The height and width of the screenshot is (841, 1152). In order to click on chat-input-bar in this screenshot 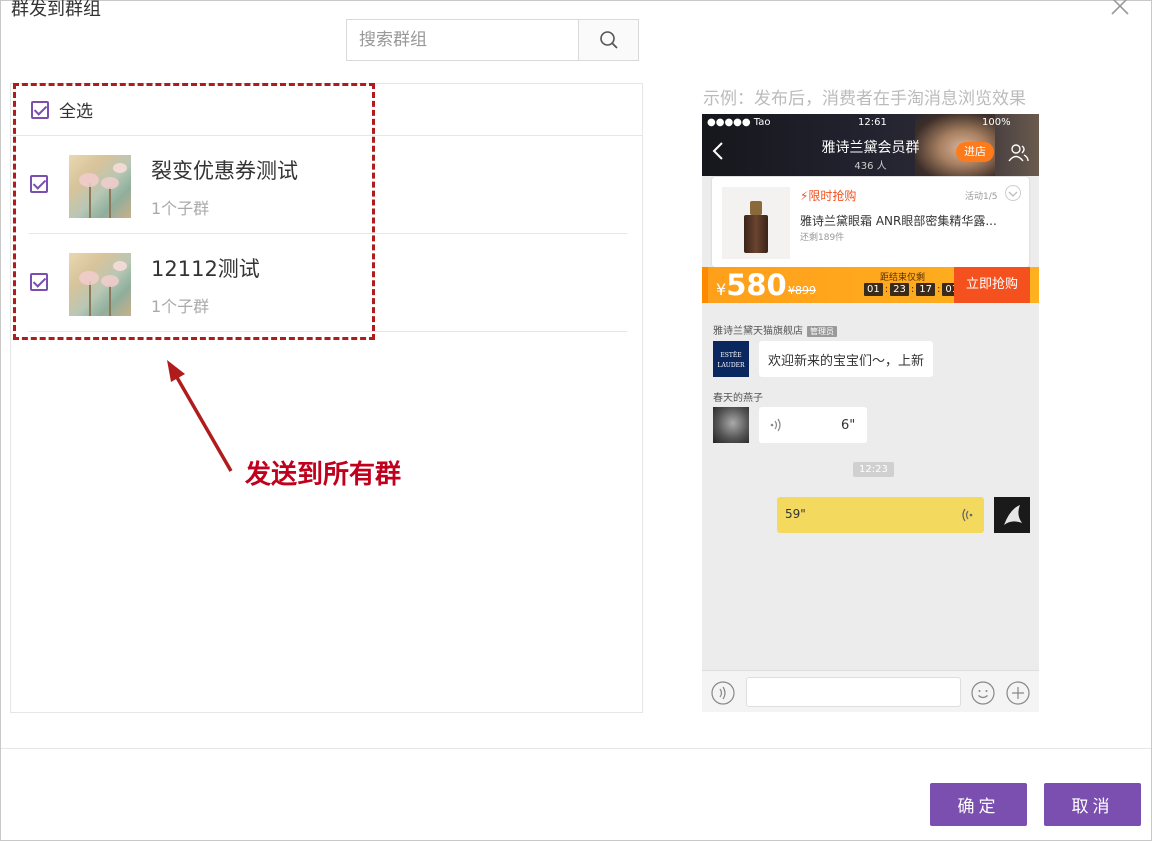, I will do `click(870, 691)`.